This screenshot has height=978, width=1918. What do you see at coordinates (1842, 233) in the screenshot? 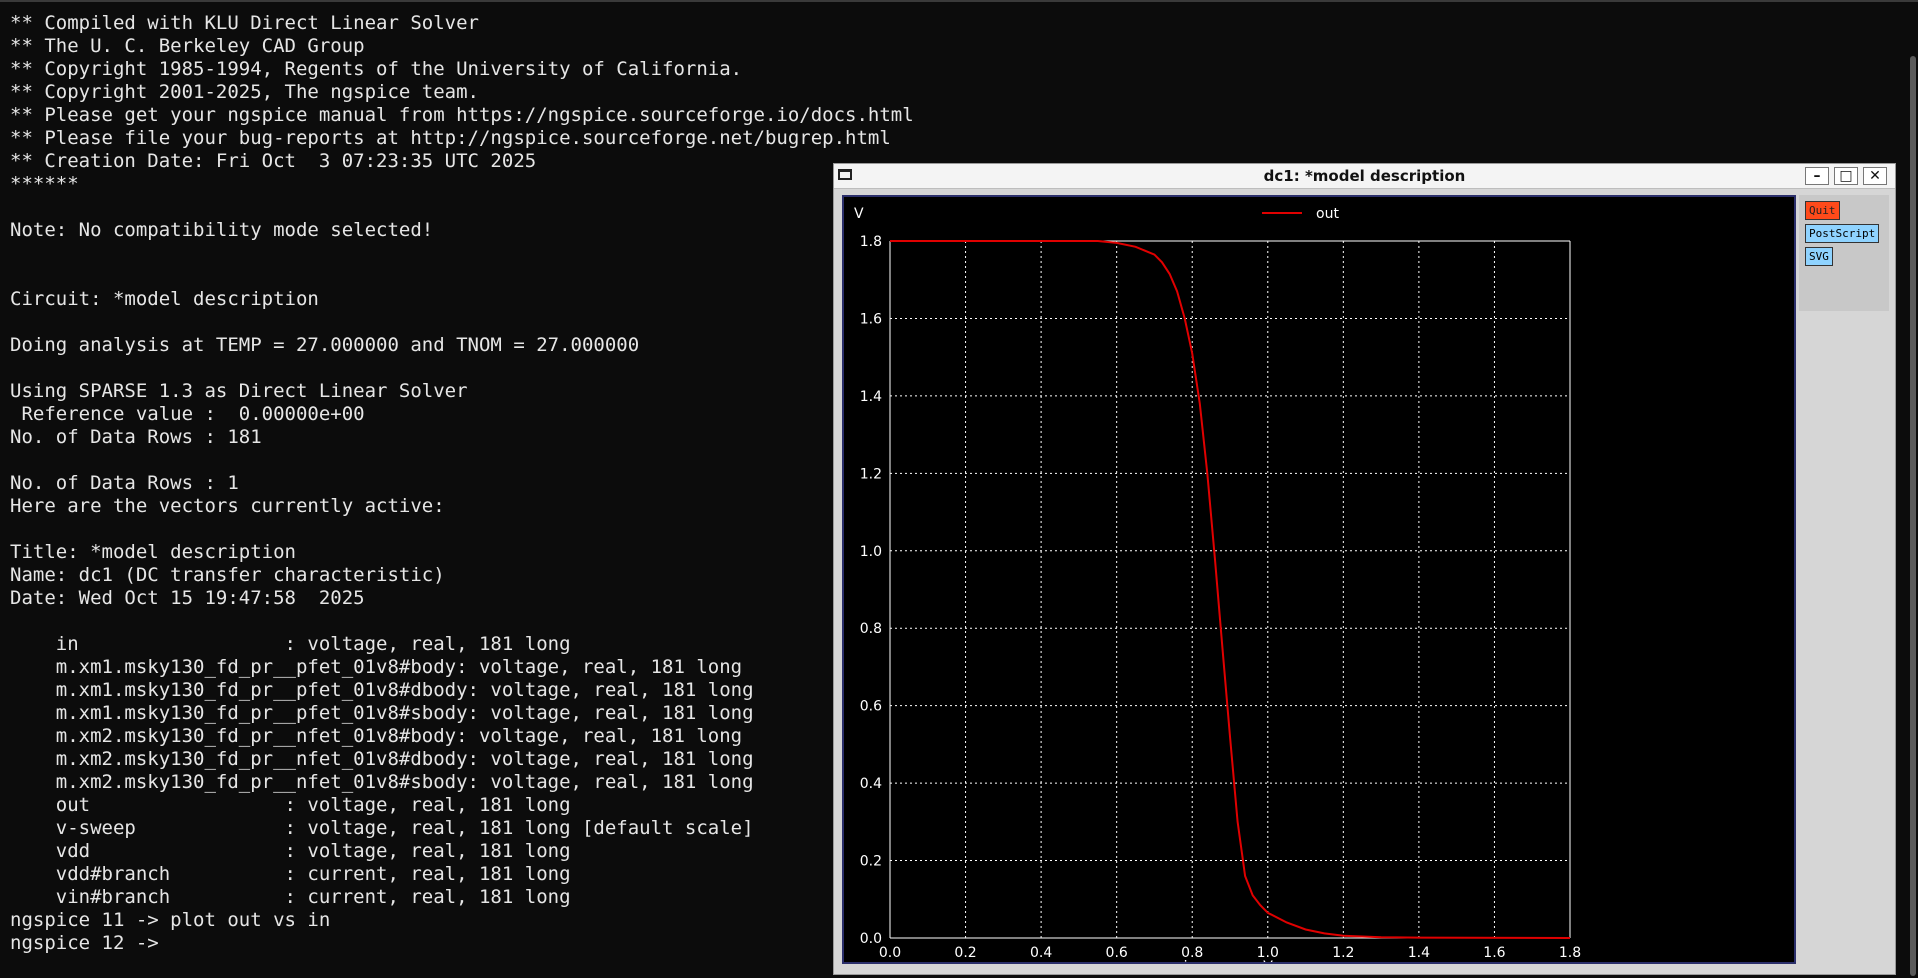
I see `postscript-button: PostScript` at bounding box center [1842, 233].